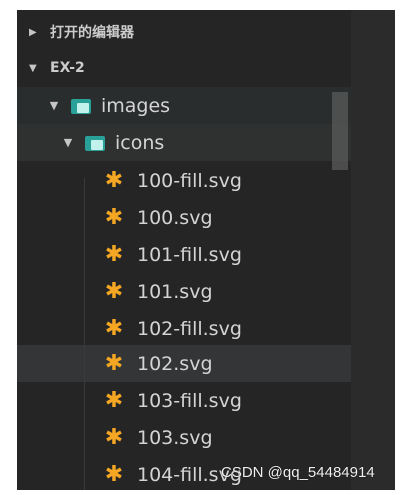 The height and width of the screenshot is (495, 405). I want to click on file-item: ✱ 100.svg, so click(184, 217).